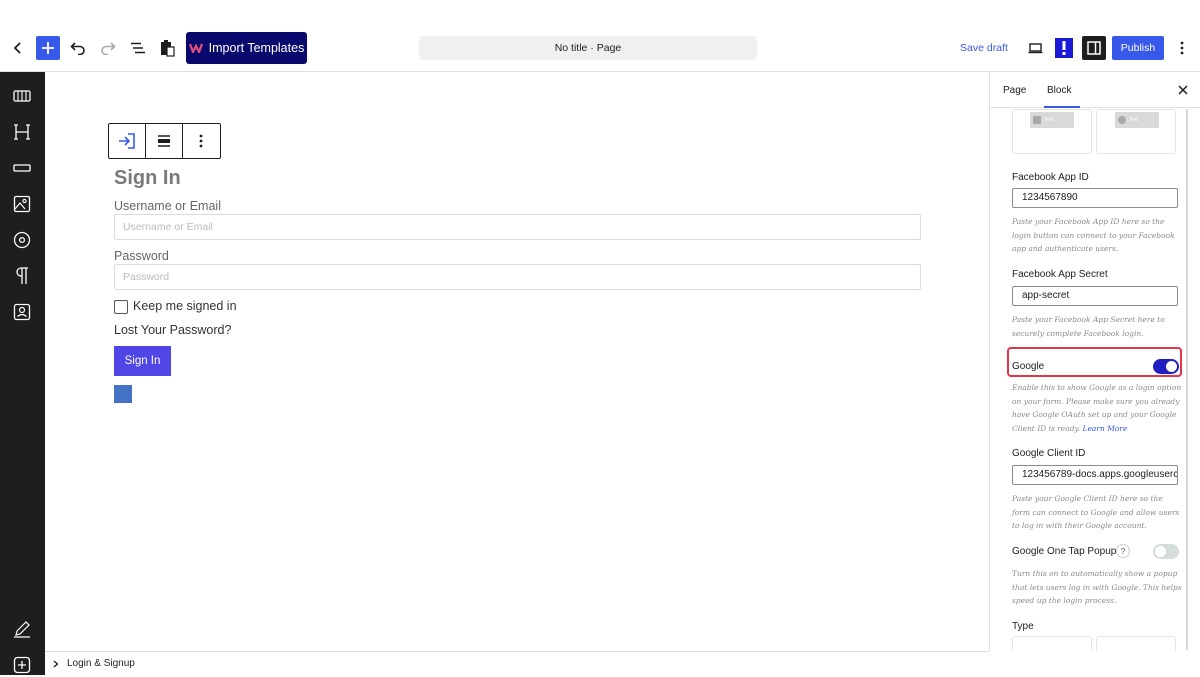  I want to click on chevron-right-icon, so click(56, 663).